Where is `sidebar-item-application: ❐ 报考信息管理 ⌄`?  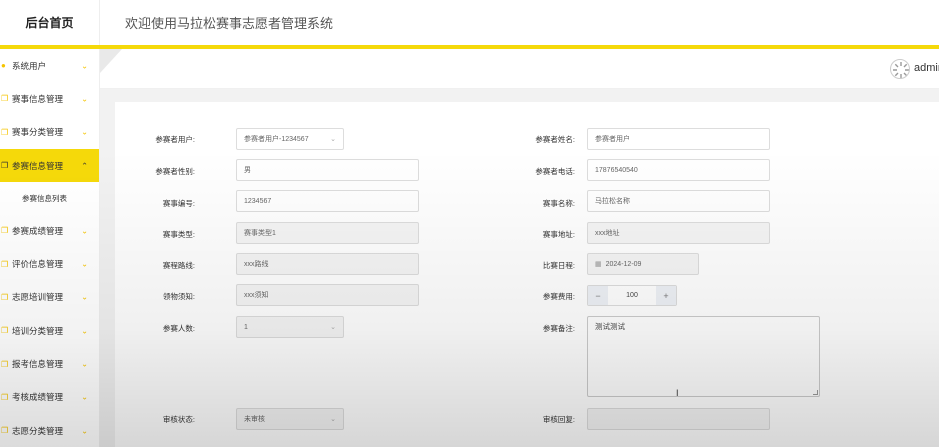
sidebar-item-application: ❐ 报考信息管理 ⌄ is located at coordinates (49, 363).